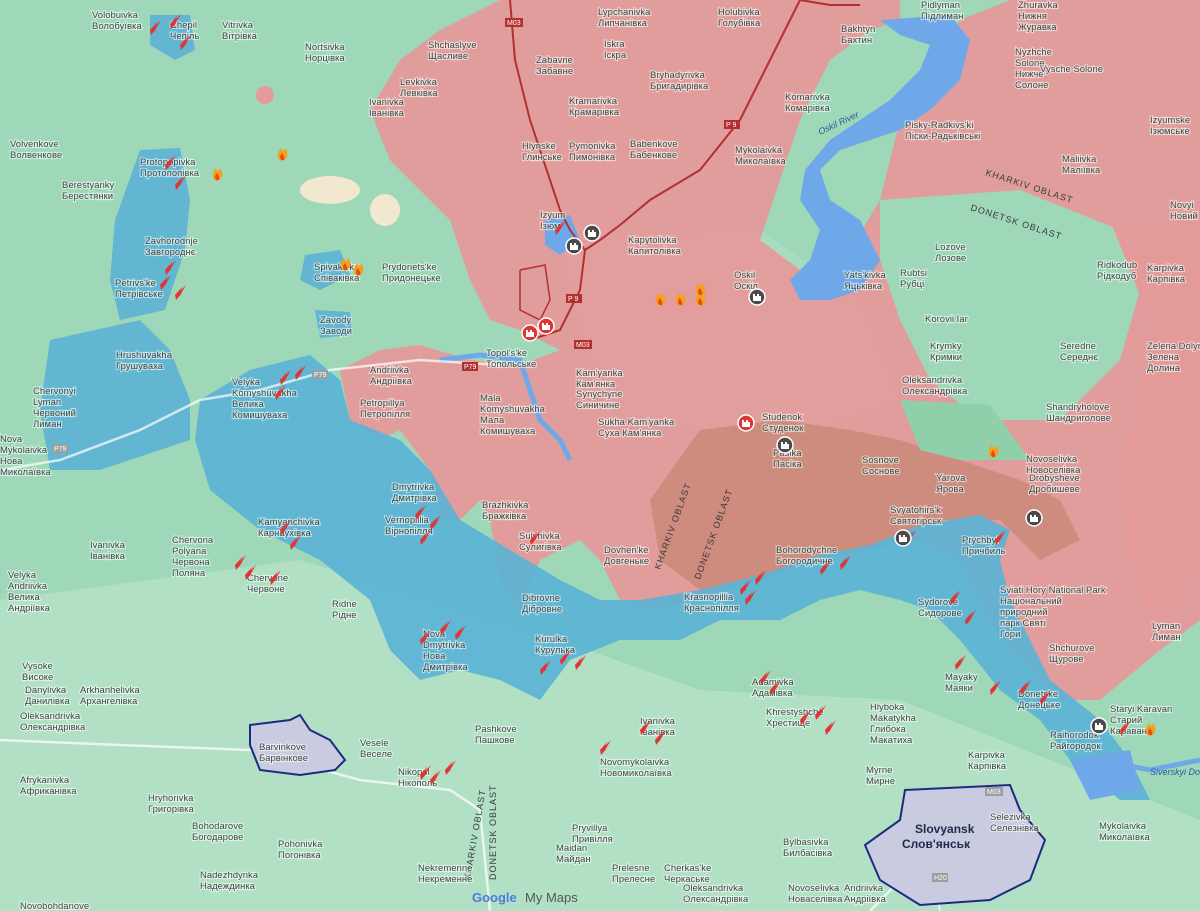 The height and width of the screenshot is (911, 1200). Describe the element at coordinates (624, 18) in the screenshot. I see `city-label: Lypchanivka Липчанівка` at that location.